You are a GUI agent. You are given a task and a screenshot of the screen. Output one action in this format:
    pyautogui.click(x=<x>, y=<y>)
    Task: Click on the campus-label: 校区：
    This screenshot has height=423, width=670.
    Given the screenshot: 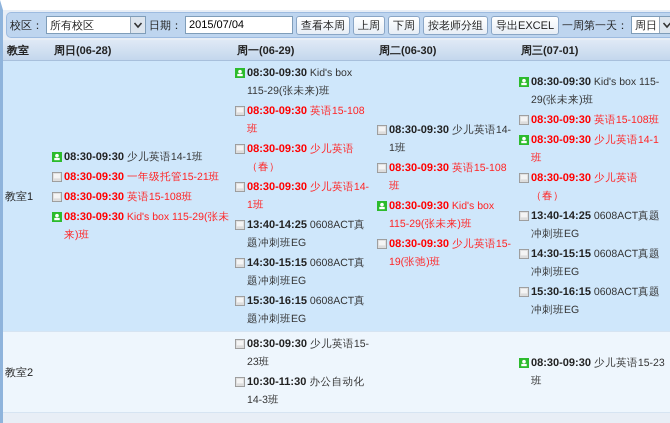 What is the action you would take?
    pyautogui.click(x=26, y=25)
    